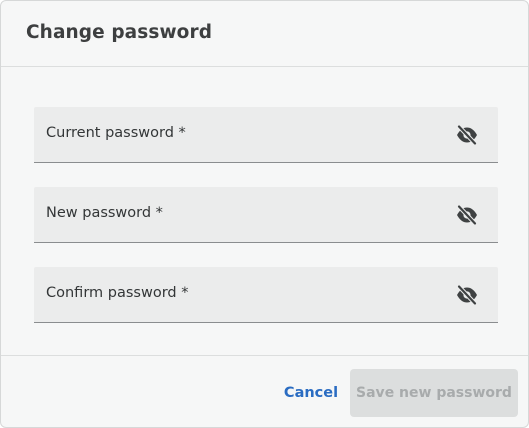  I want to click on new-password-field: New password *, so click(266, 215).